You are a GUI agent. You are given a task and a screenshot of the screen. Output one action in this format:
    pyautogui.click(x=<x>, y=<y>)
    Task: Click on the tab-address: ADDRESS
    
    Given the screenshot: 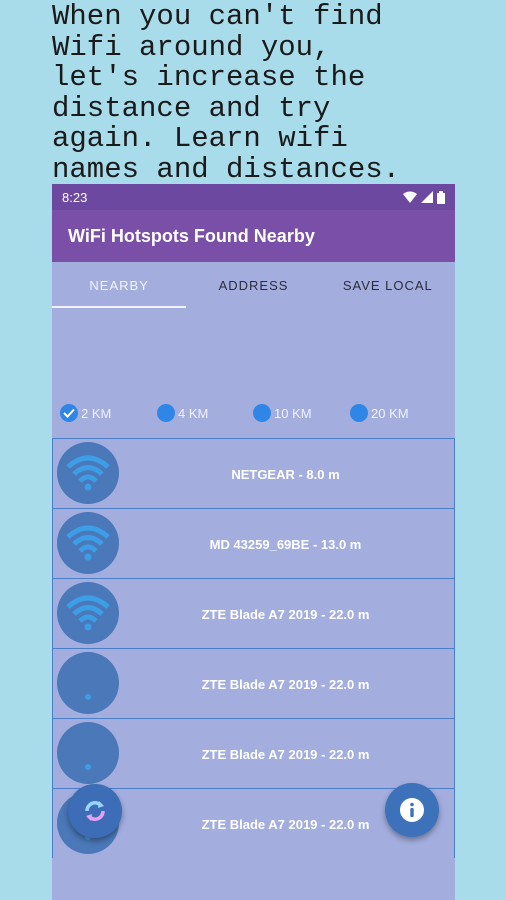 What is the action you would take?
    pyautogui.click(x=253, y=285)
    